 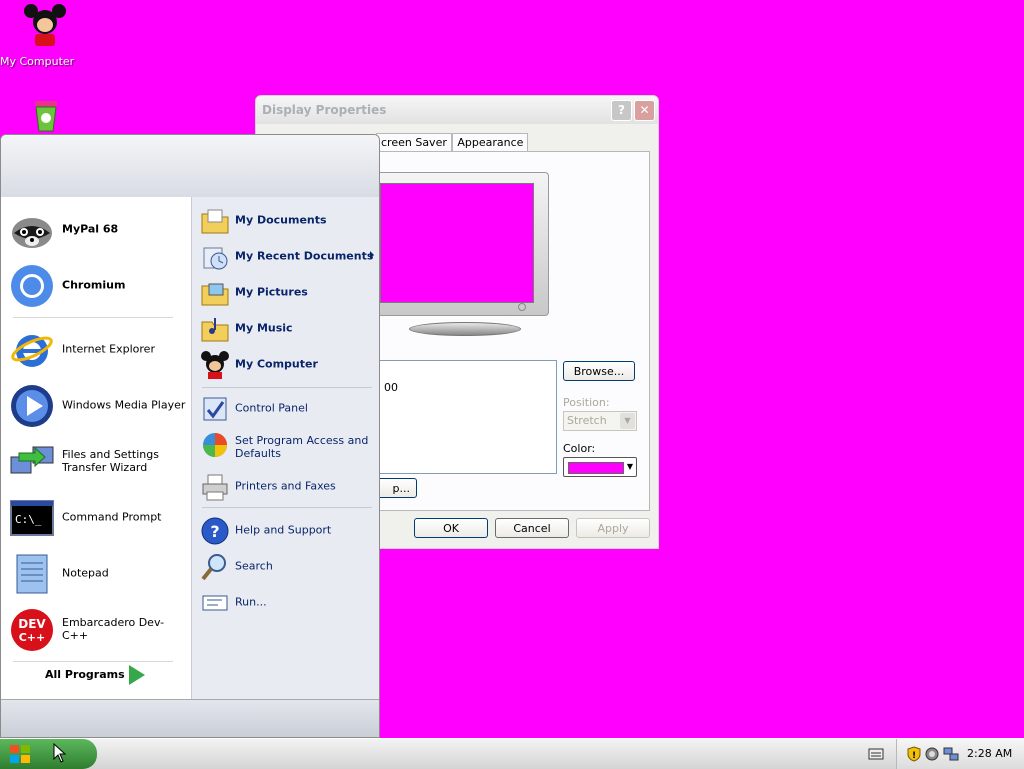 I want to click on program-notepad: Notepad, so click(x=97, y=573).